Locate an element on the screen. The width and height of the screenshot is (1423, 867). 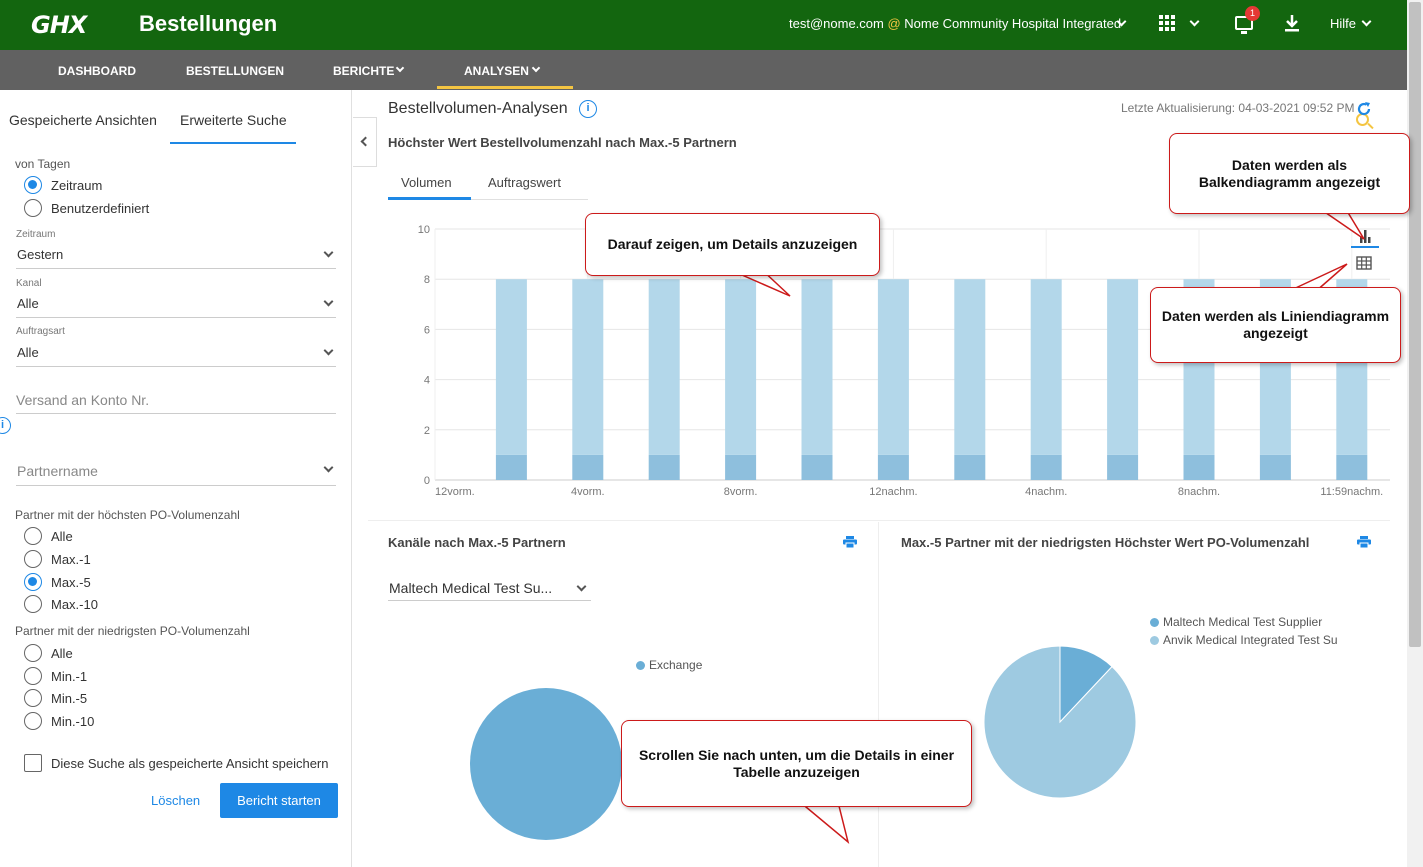
radio-low-10-label: Min.-10 is located at coordinates (73, 721).